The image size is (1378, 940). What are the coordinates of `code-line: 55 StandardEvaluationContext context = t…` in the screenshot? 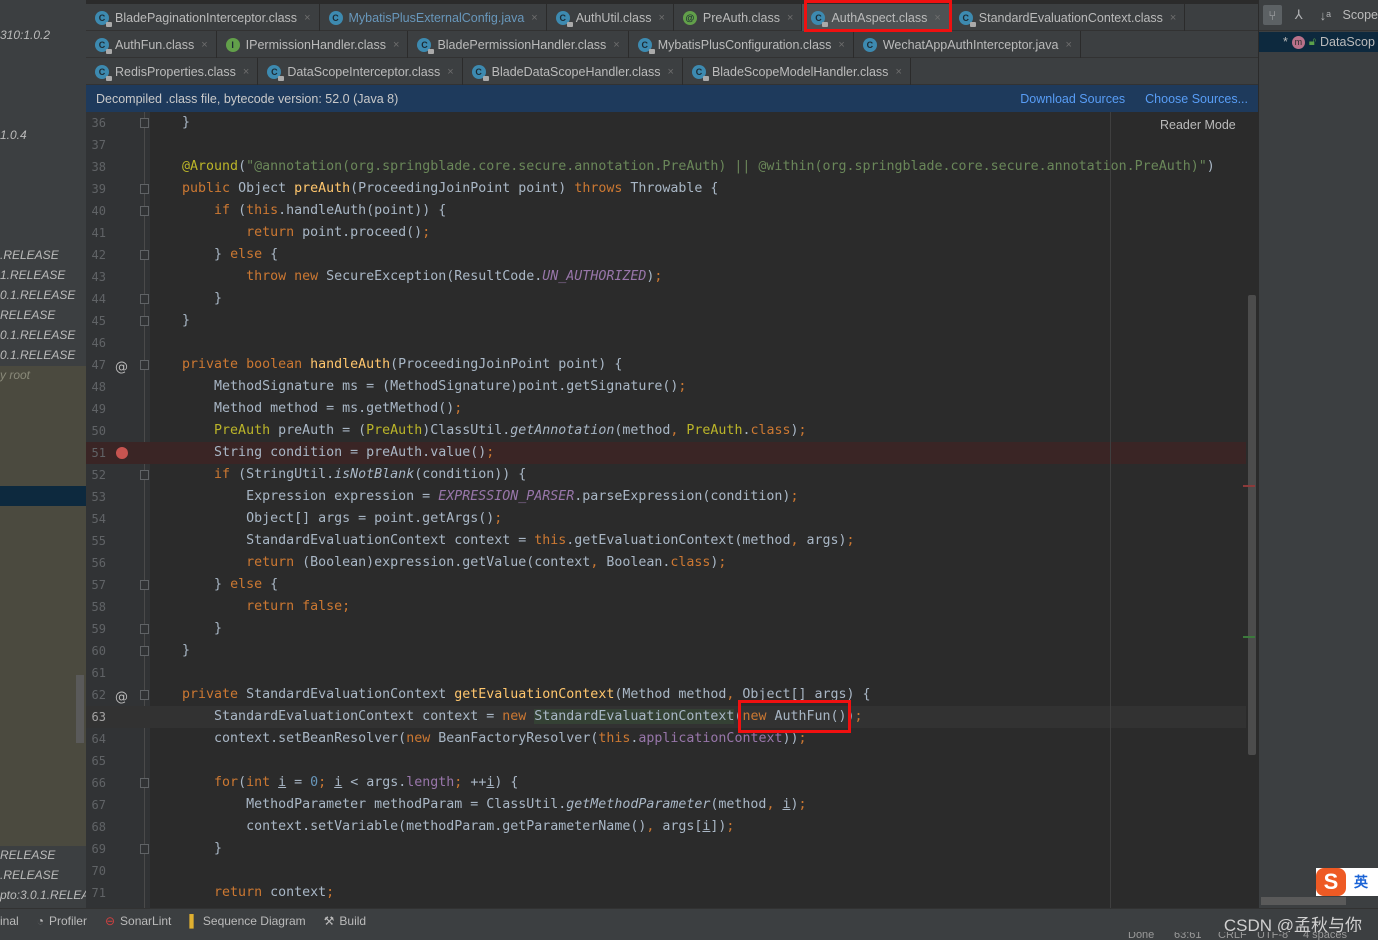 It's located at (666, 541).